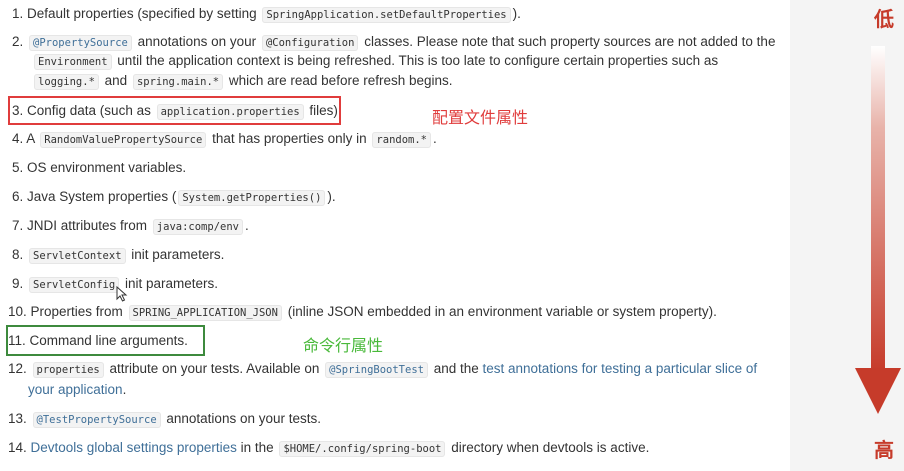  Describe the element at coordinates (339, 80) in the screenshot. I see `list-text: which are read before refresh begins.` at that location.